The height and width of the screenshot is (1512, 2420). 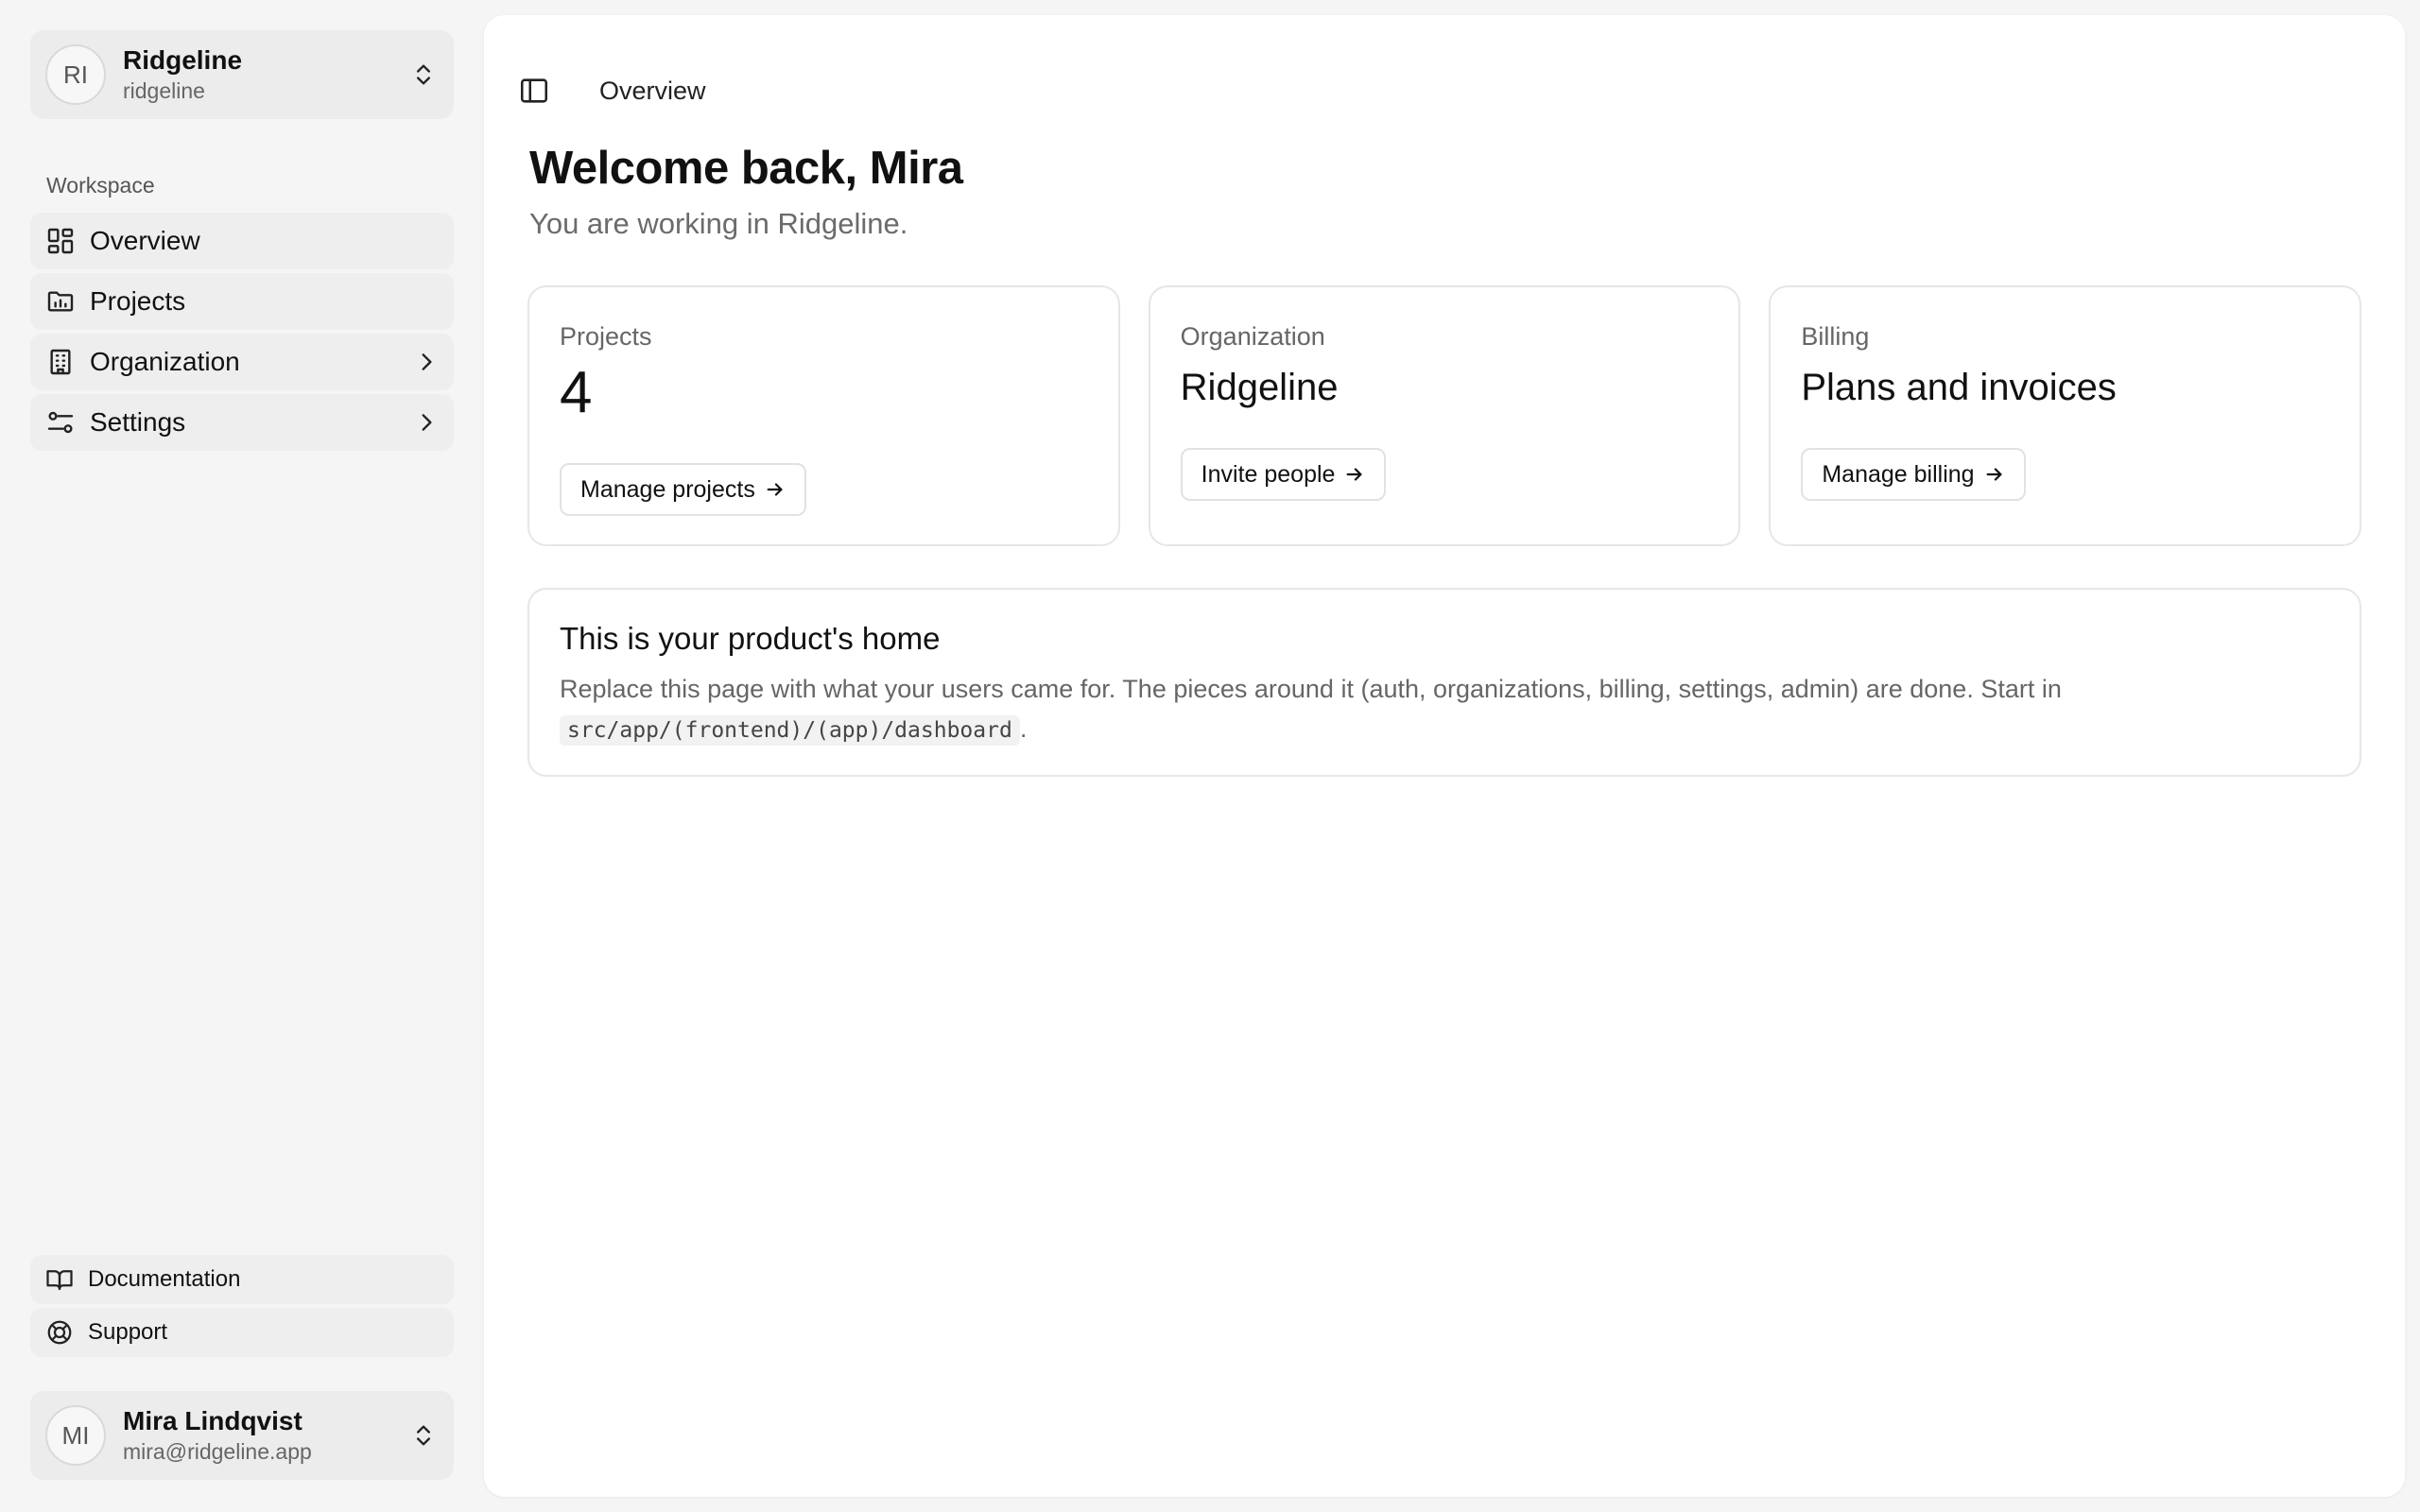 I want to click on user-switcher: MI Mira Lindqvist mira@ridgeline.app, so click(x=242, y=1435).